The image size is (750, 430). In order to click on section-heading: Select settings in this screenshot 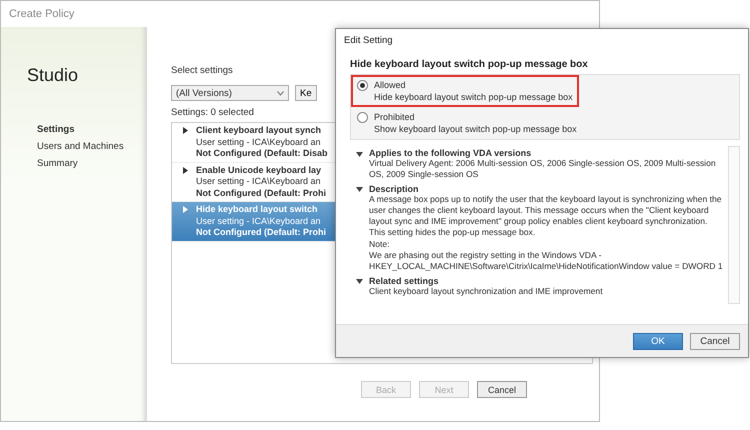, I will do `click(202, 70)`.